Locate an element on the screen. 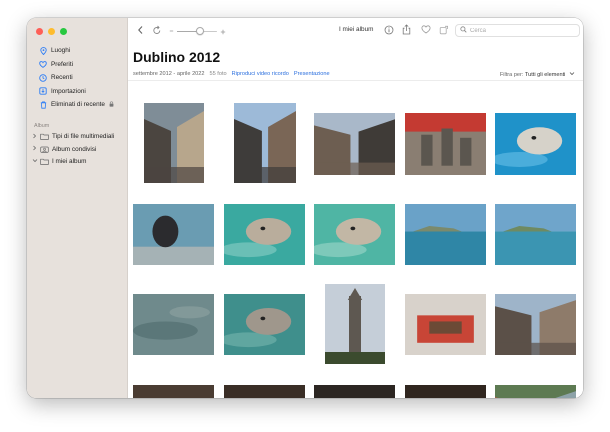 The height and width of the screenshot is (432, 610). clock-icon is located at coordinates (43, 78).